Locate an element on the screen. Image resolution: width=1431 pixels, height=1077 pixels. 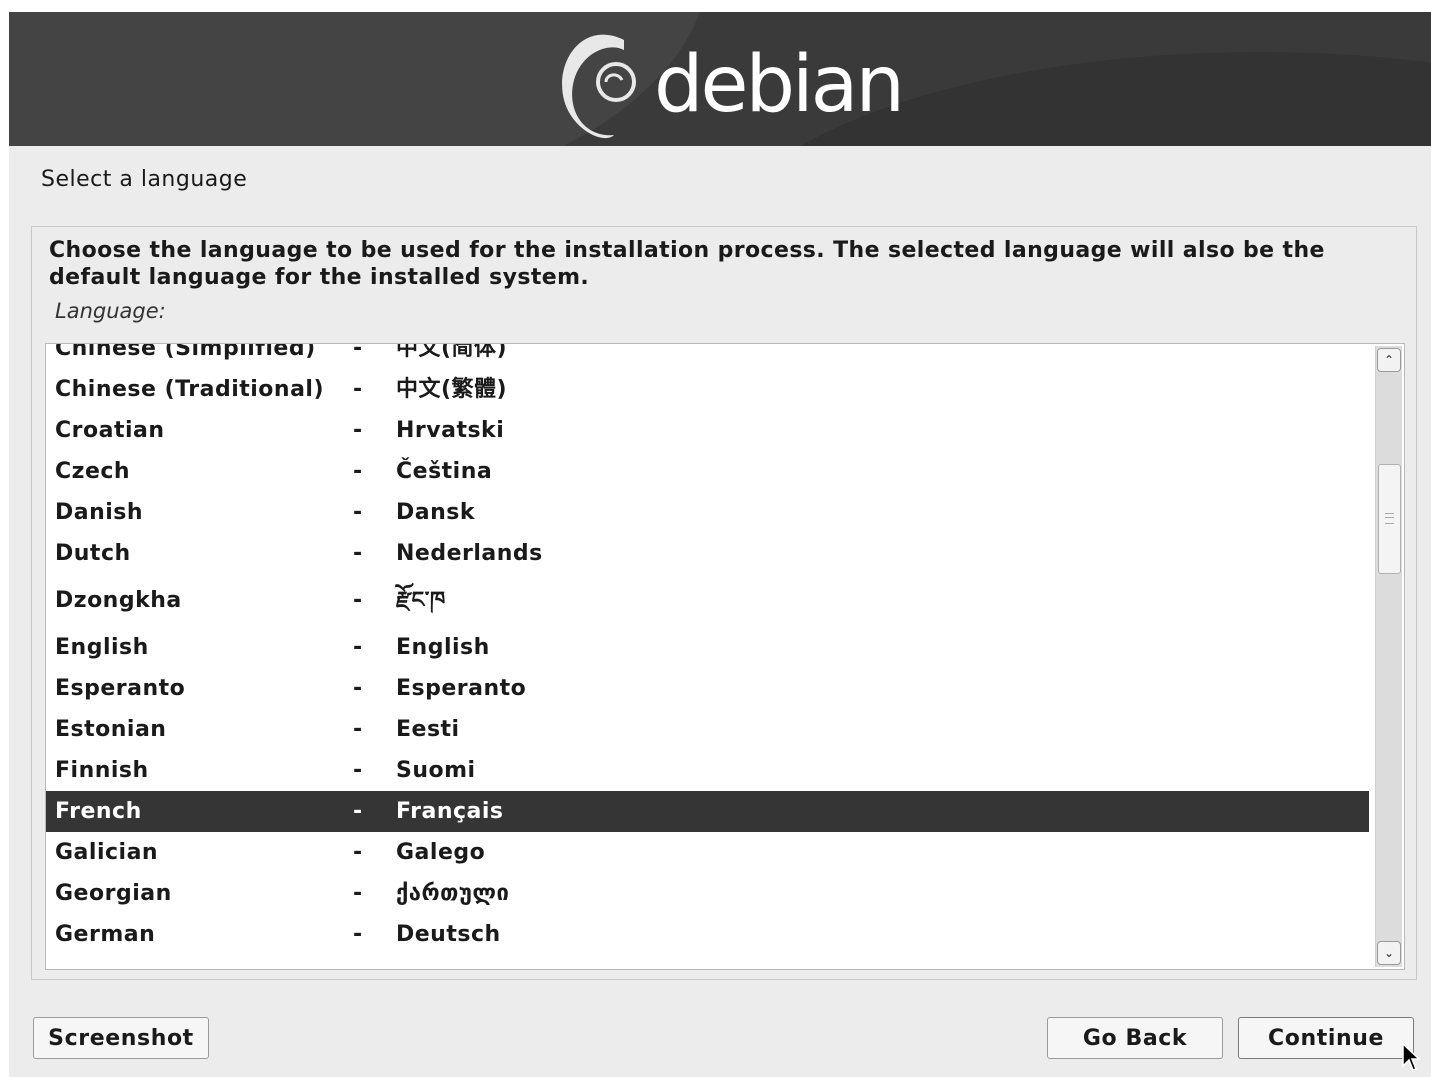
language-name: Esperanto is located at coordinates (120, 688).